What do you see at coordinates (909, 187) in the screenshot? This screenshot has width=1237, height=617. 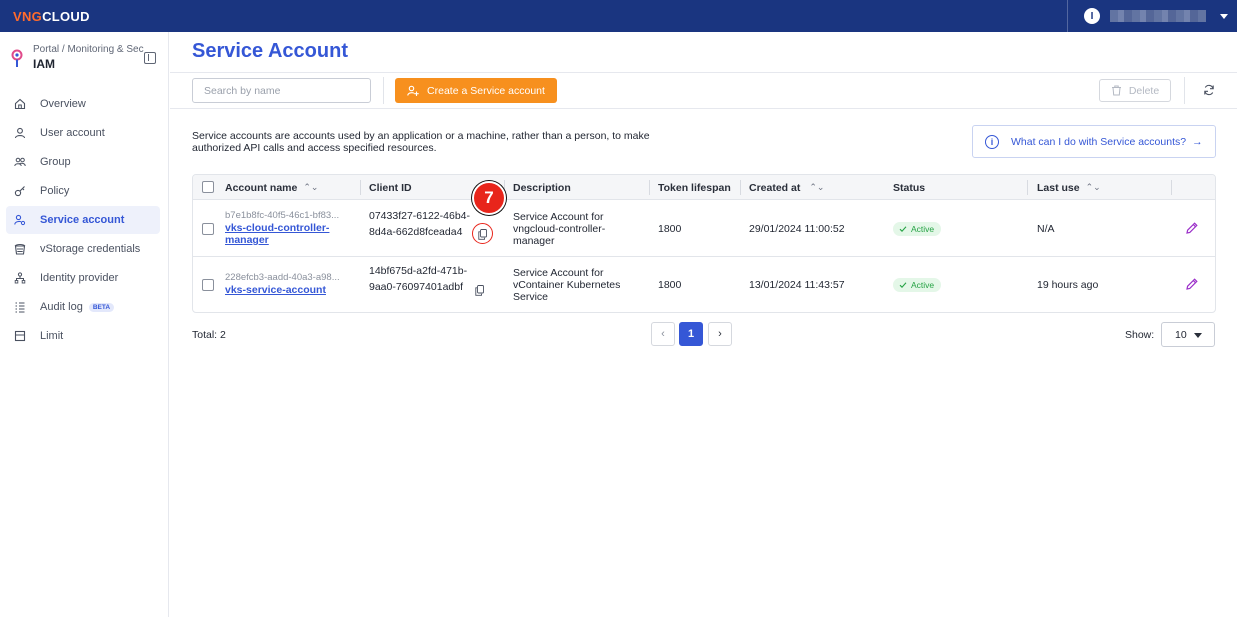 I see `column-header-label: Status` at bounding box center [909, 187].